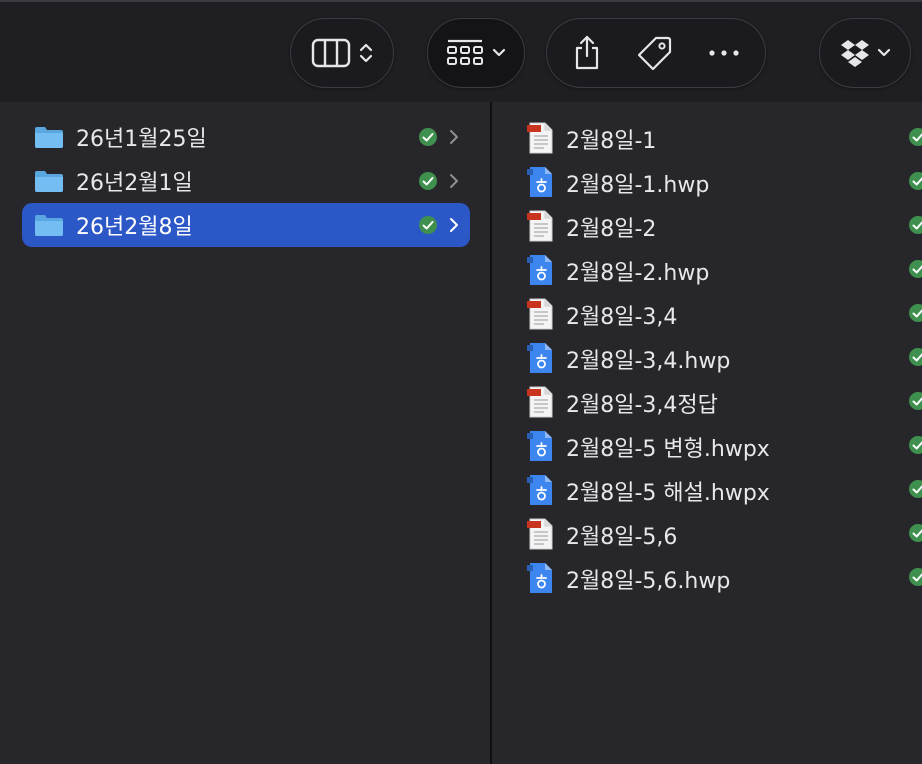 Image resolution: width=922 pixels, height=764 pixels. What do you see at coordinates (648, 581) in the screenshot?
I see `file-name: 2월8일-5,6.hwp` at bounding box center [648, 581].